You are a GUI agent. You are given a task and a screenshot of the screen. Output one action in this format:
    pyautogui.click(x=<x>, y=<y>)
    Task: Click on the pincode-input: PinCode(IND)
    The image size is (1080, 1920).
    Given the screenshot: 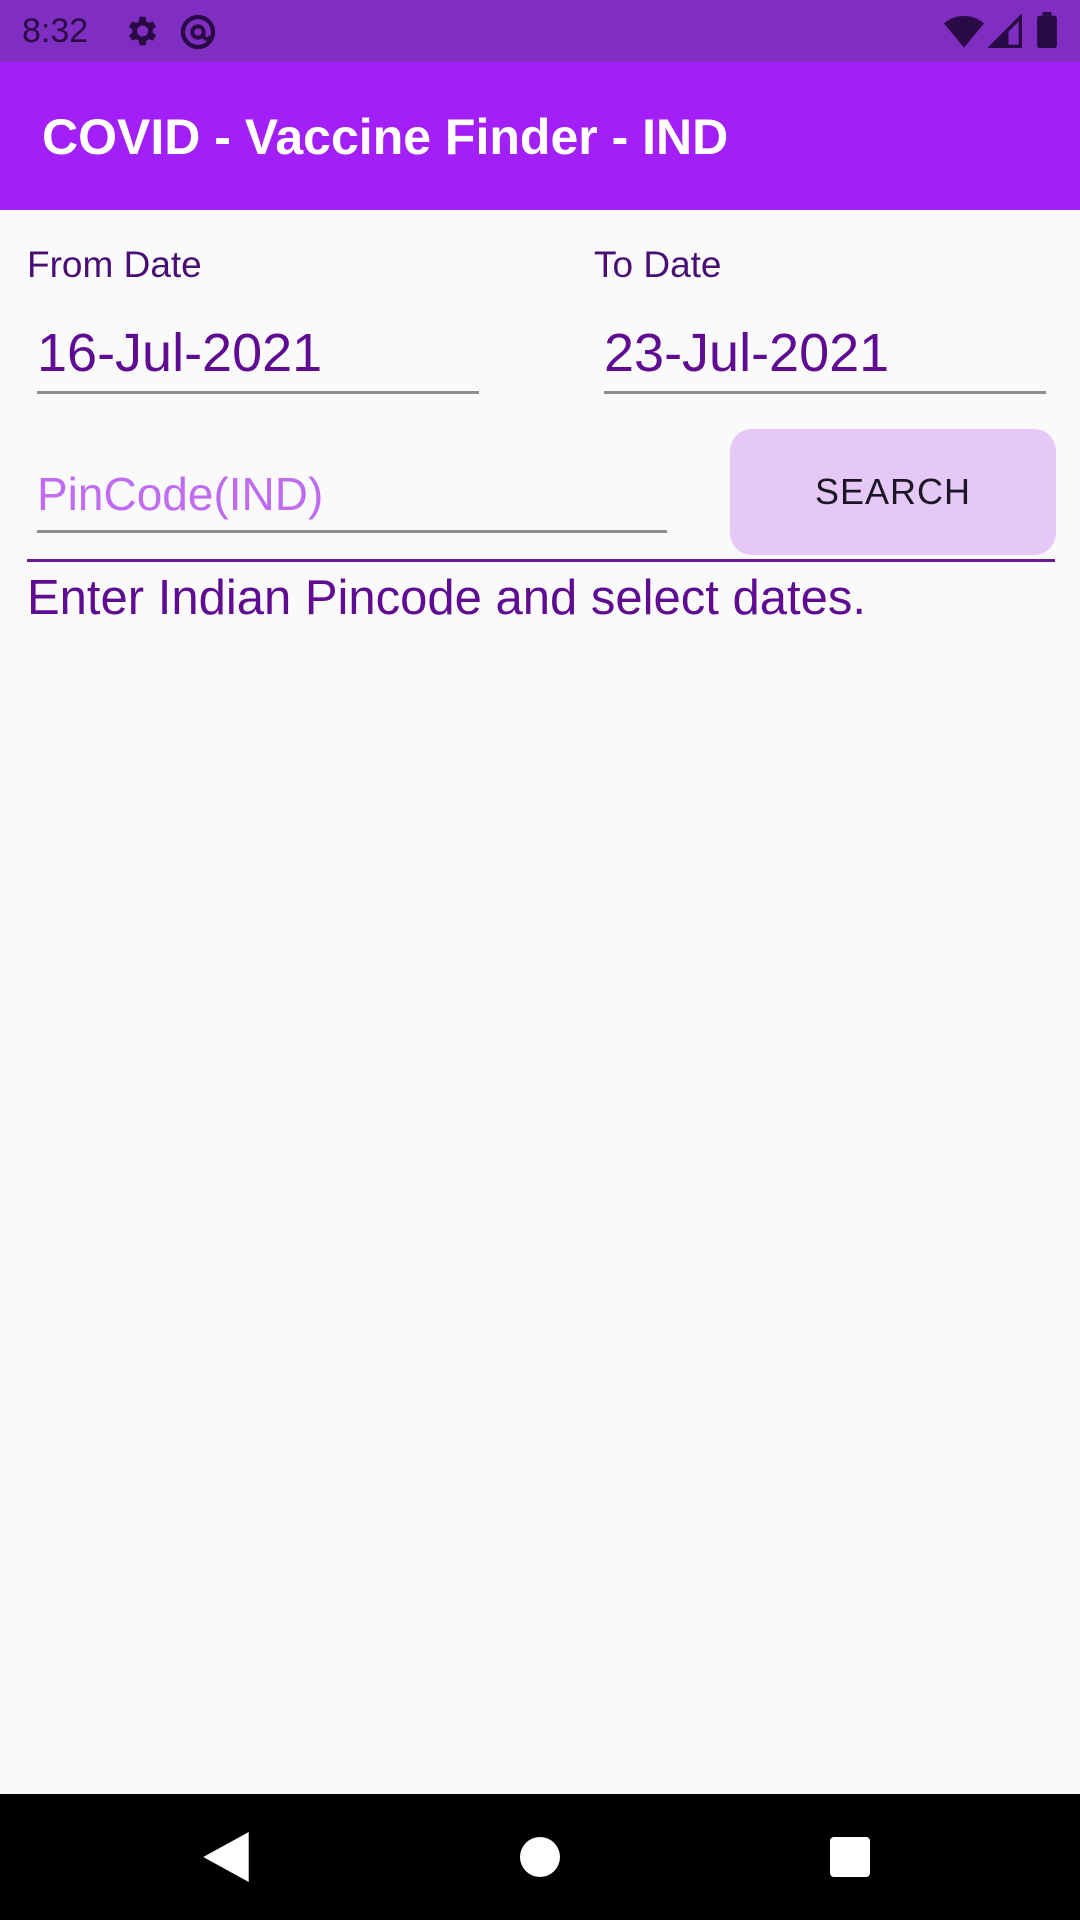 What is the action you would take?
    pyautogui.click(x=352, y=496)
    